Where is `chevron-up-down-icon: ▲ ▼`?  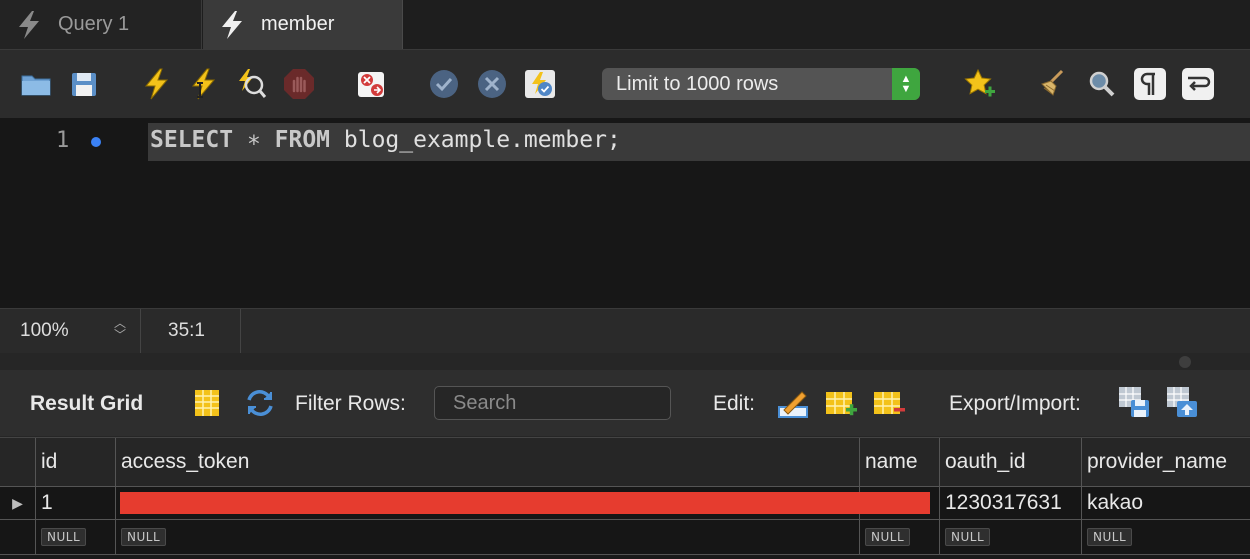 chevron-up-down-icon: ▲ ▼ is located at coordinates (906, 84).